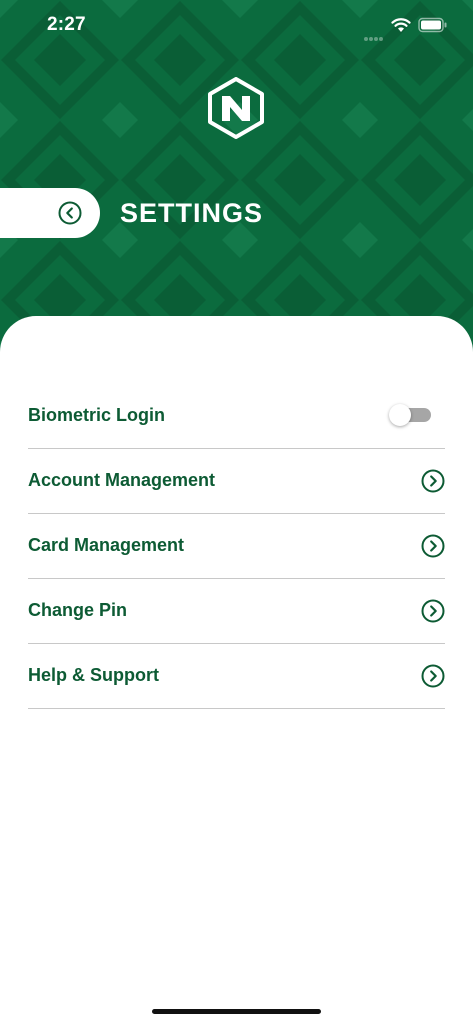  Describe the element at coordinates (97, 415) in the screenshot. I see `settings-item-label: Biometric Login` at that location.